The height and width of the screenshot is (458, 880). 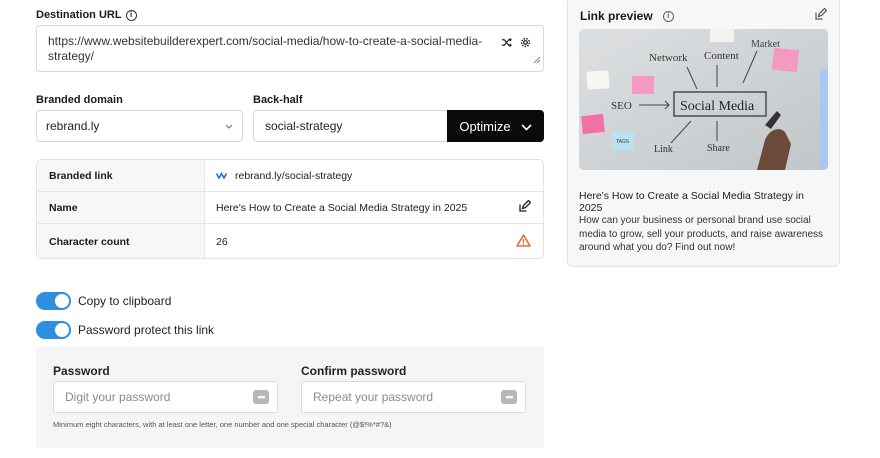 What do you see at coordinates (718, 148) in the screenshot?
I see `preview-image-word: Share` at bounding box center [718, 148].